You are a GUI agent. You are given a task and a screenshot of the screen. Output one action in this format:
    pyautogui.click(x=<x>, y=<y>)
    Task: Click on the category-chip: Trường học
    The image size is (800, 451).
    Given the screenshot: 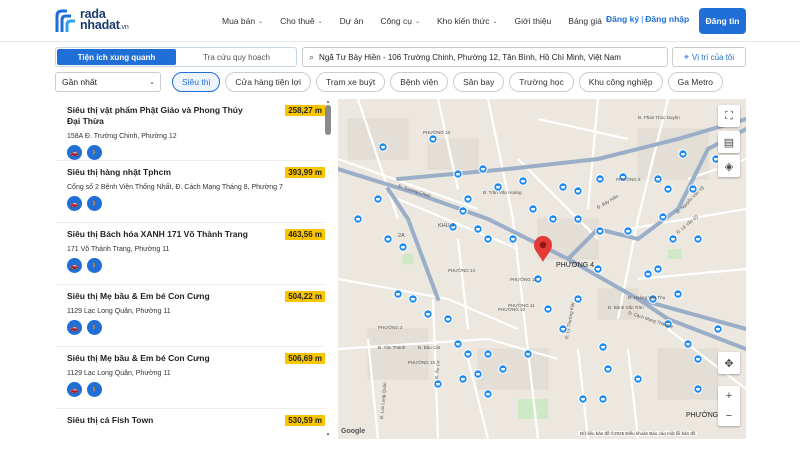 What is the action you would take?
    pyautogui.click(x=541, y=82)
    